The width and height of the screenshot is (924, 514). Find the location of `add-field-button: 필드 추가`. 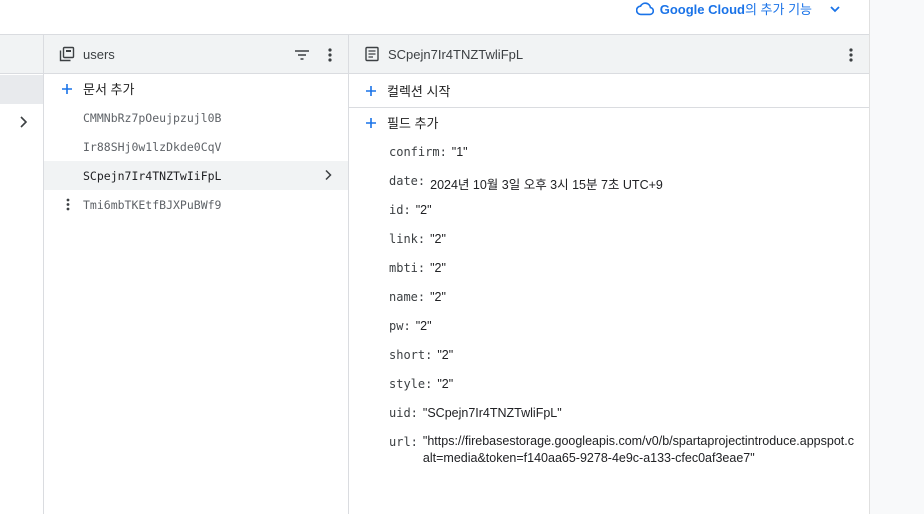

add-field-button: 필드 추가 is located at coordinates (609, 122).